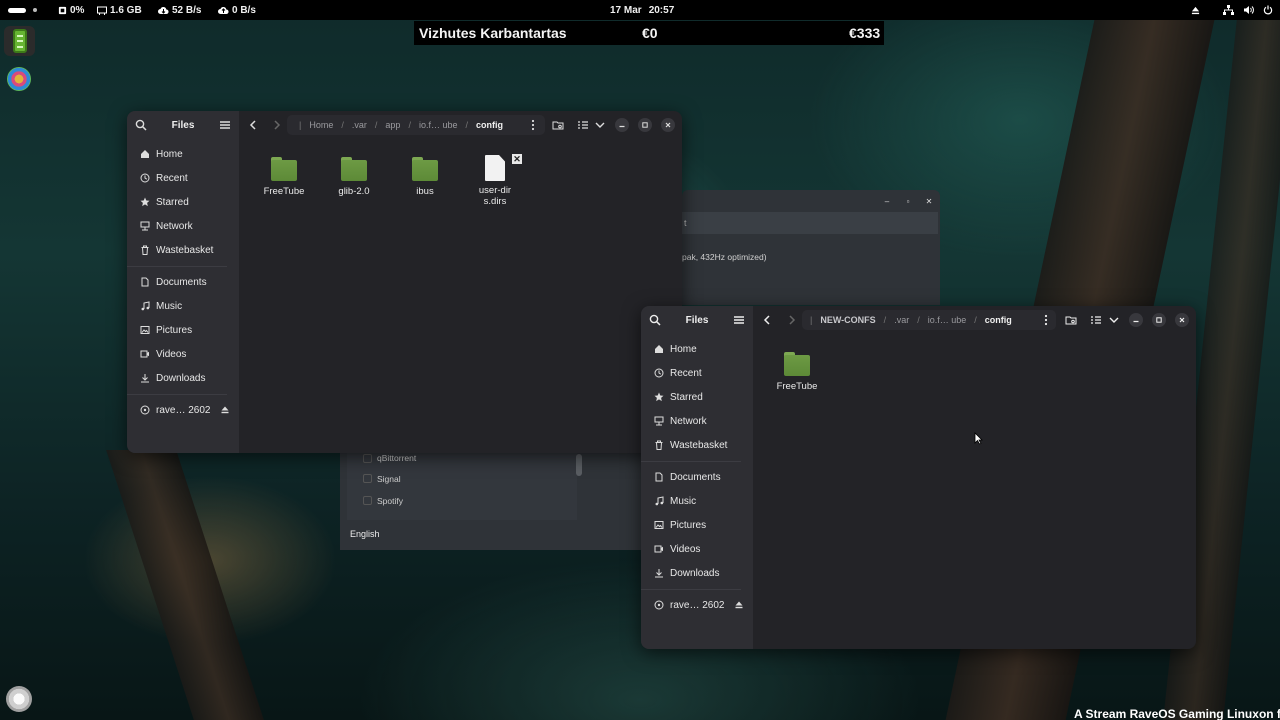 This screenshot has height=720, width=1280. Describe the element at coordinates (22, 10) in the screenshot. I see `workspace-indicator` at that location.